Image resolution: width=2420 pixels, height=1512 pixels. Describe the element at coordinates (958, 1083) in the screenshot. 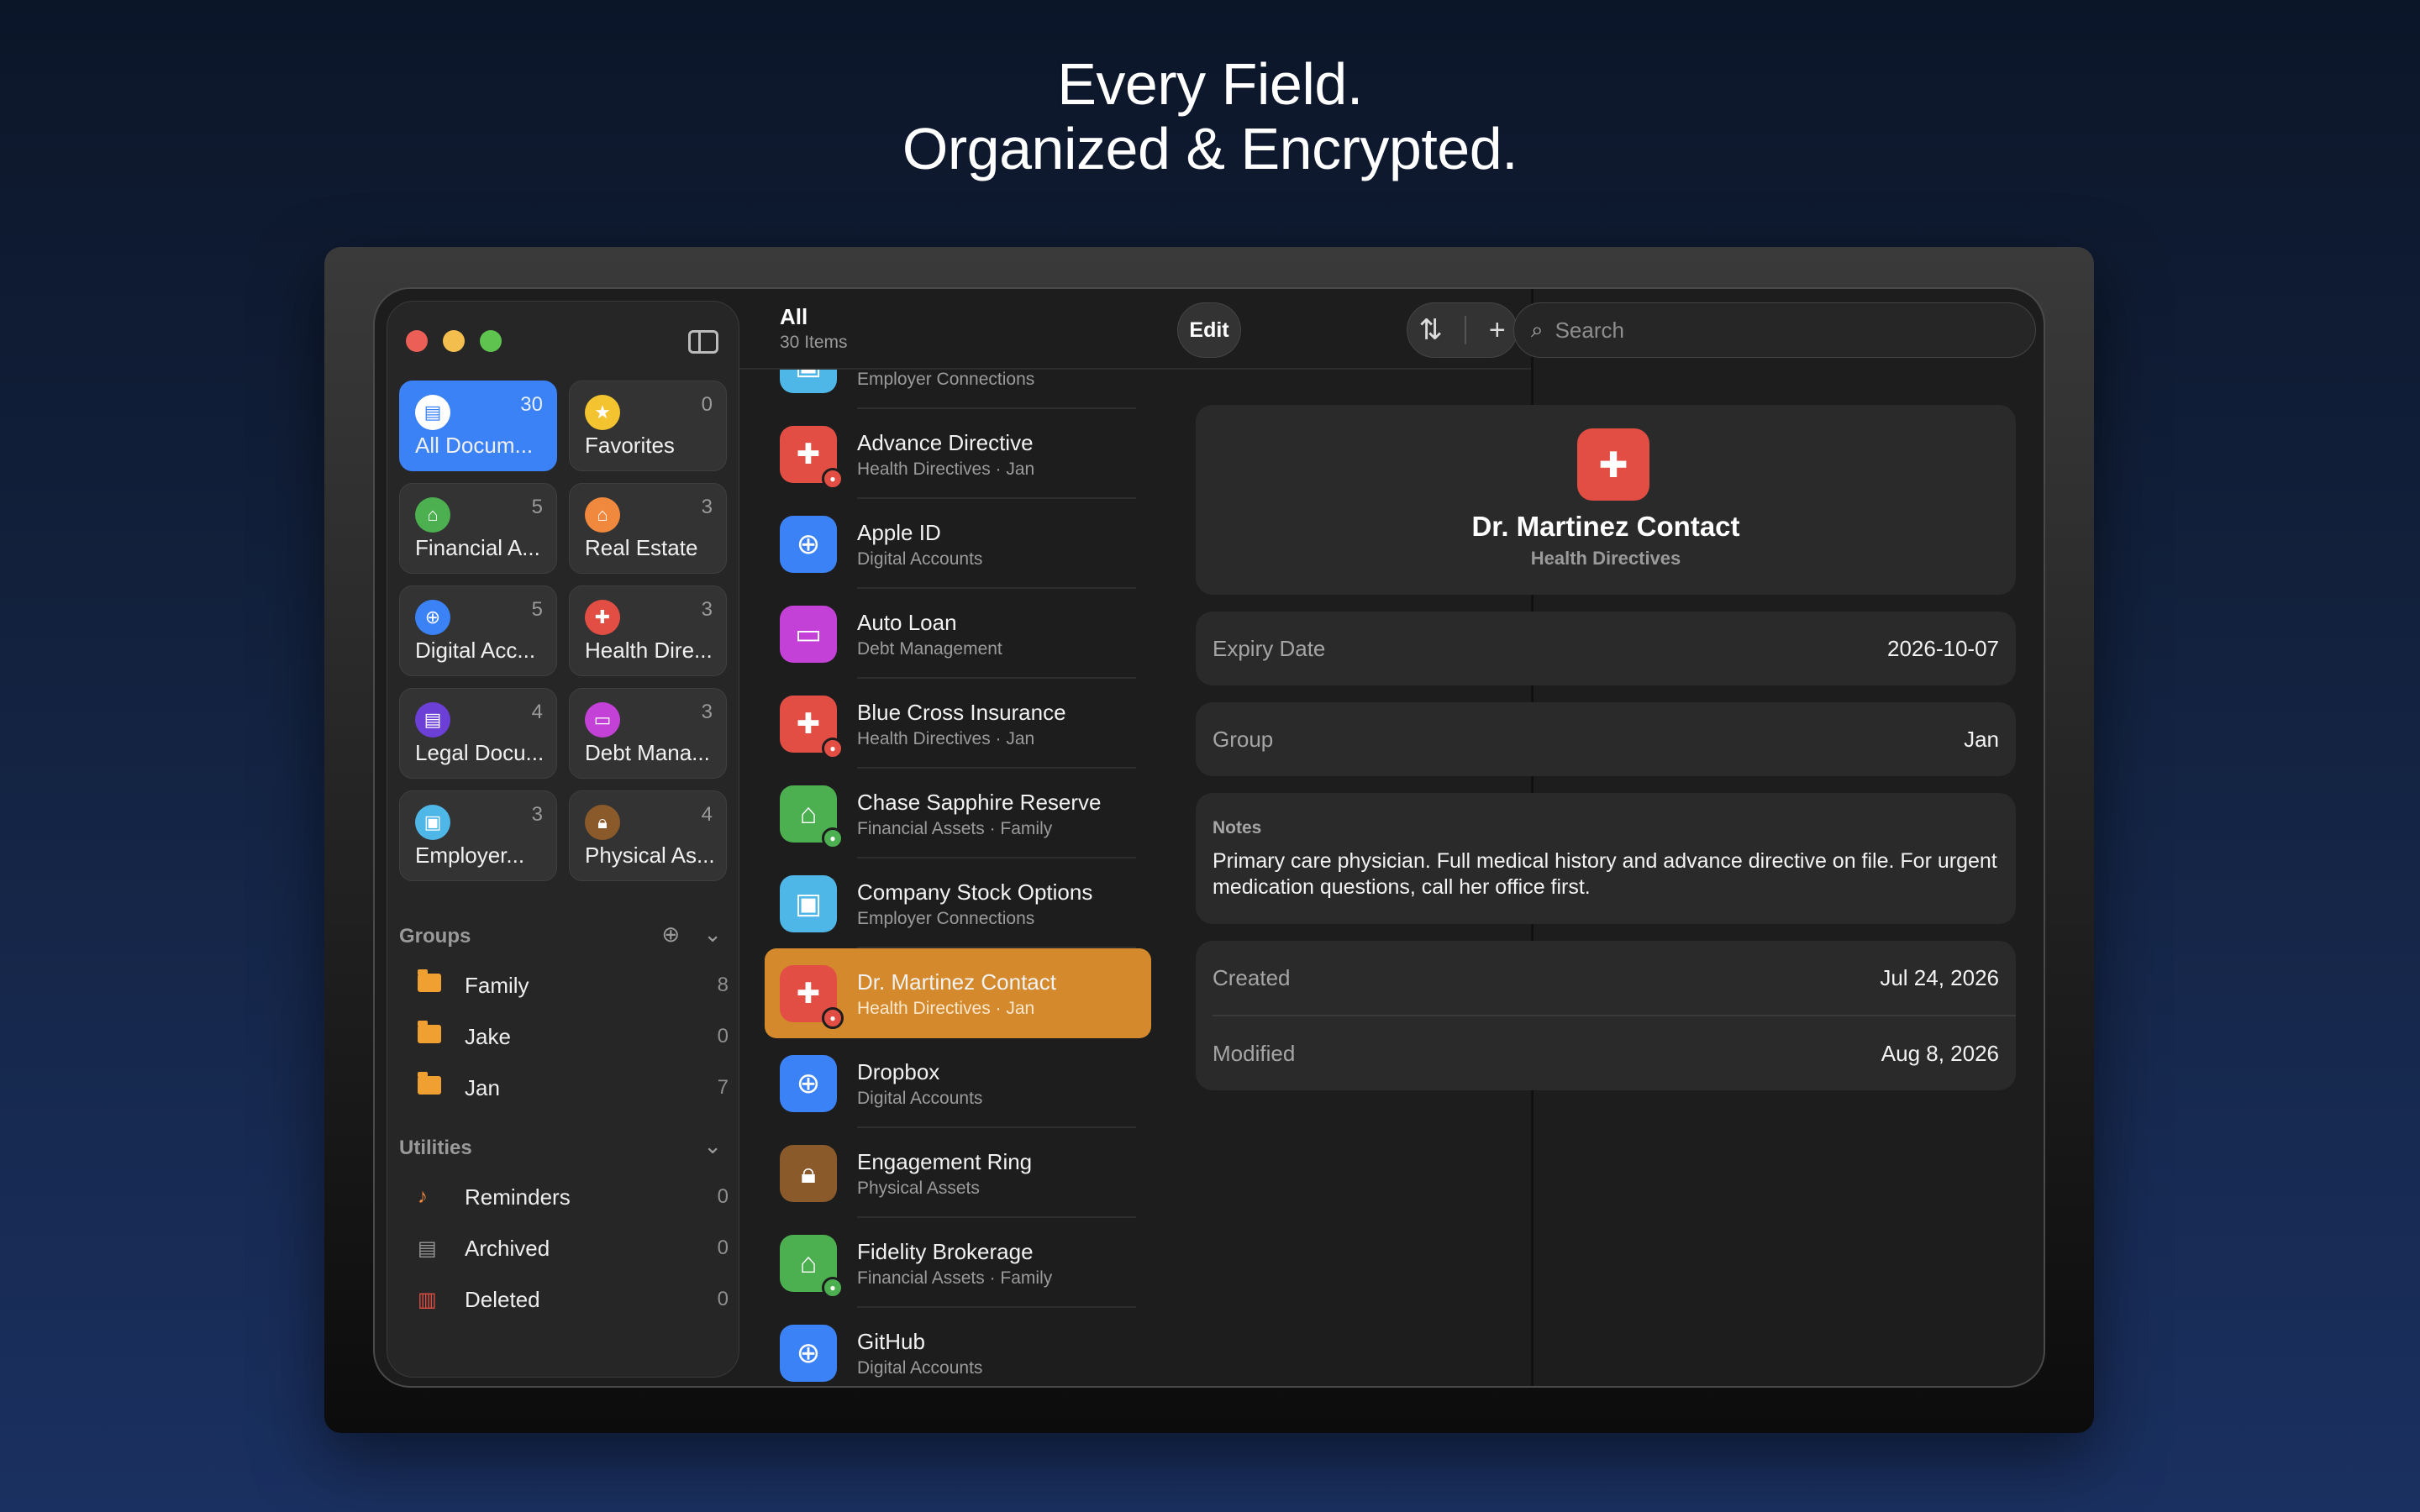

I see `list-item: ⊕ Dropbox Digital Accounts` at that location.